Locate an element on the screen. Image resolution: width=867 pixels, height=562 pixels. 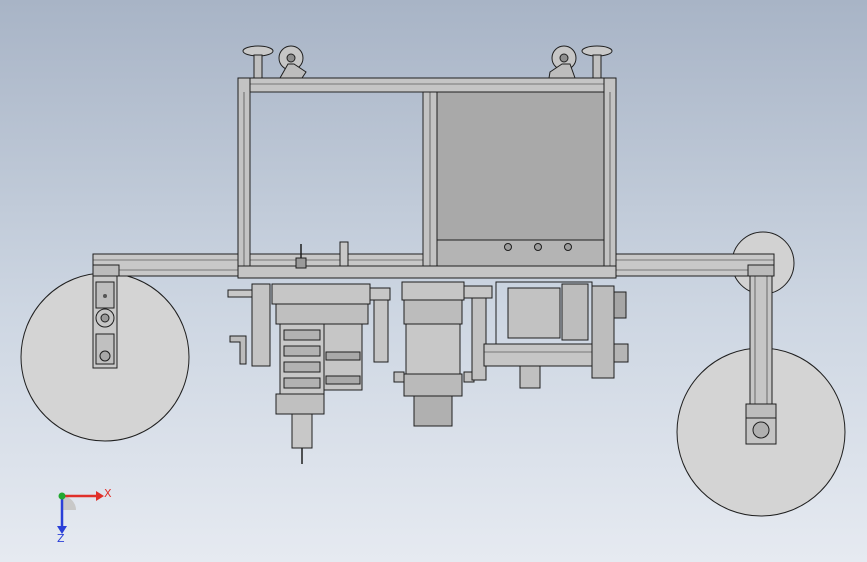
right-cylinder-module is located at coordinates (556, 335).